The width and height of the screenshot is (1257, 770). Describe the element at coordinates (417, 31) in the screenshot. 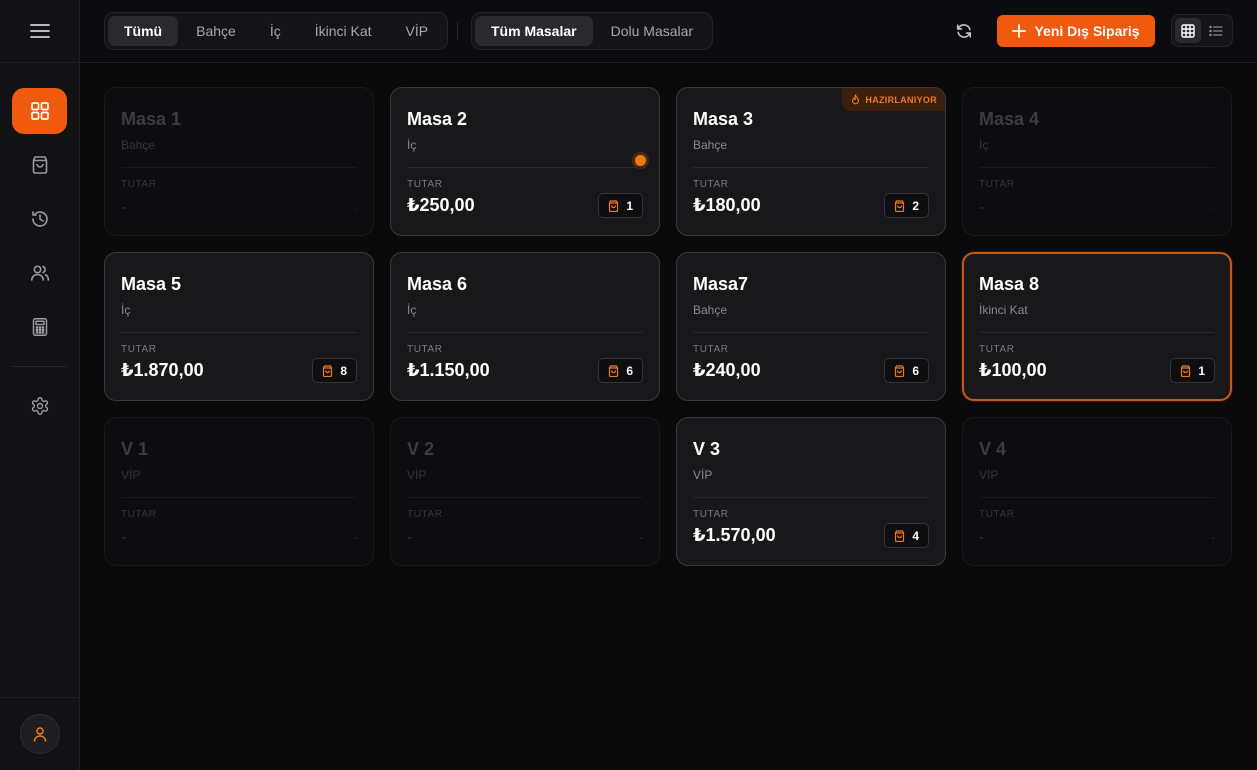

I see `area-filter-vip: VİP` at that location.